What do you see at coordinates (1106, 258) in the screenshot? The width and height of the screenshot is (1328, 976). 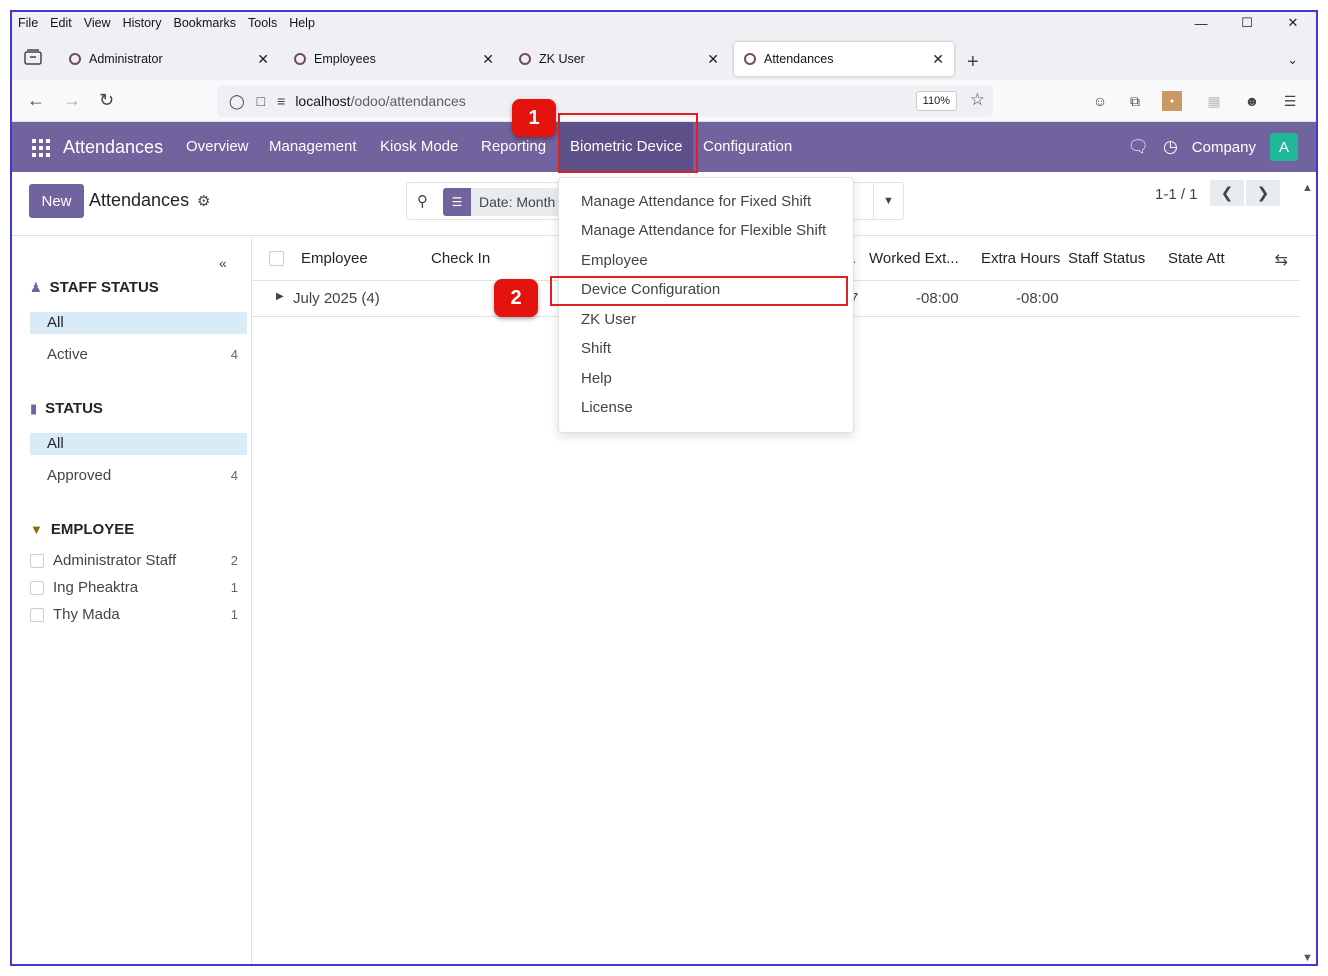 I see `column-staff-status: Staff Status` at bounding box center [1106, 258].